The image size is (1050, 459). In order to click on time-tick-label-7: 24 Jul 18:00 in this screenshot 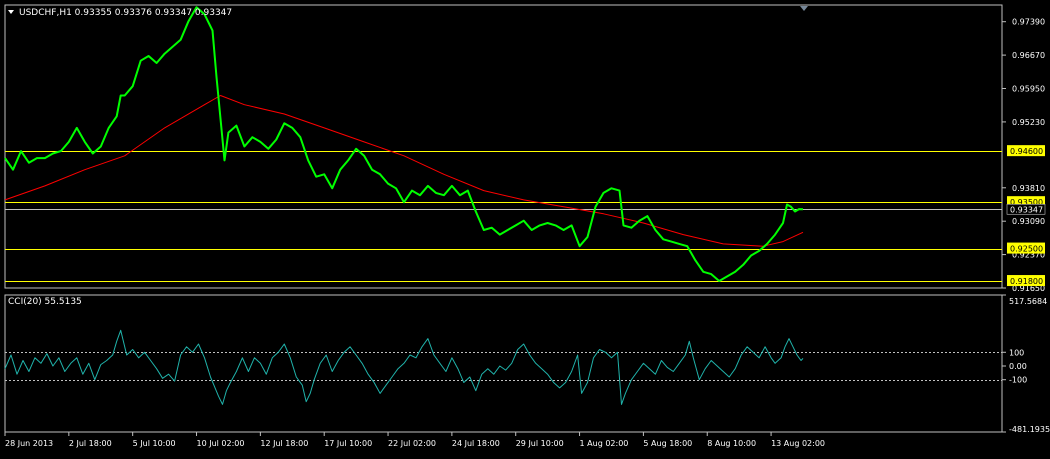, I will do `click(476, 443)`.